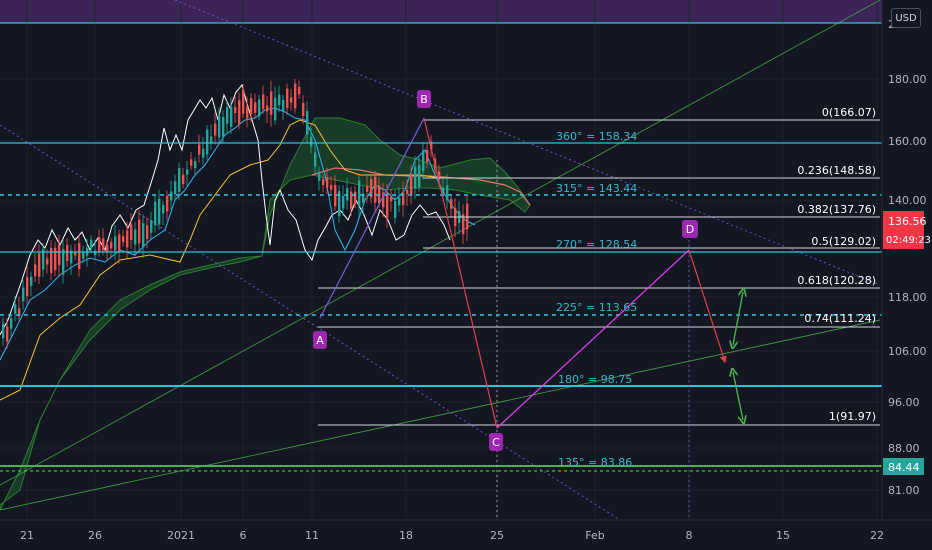 This screenshot has width=932, height=550. Describe the element at coordinates (594, 535) in the screenshot. I see `time-tick-feb: Feb` at that location.